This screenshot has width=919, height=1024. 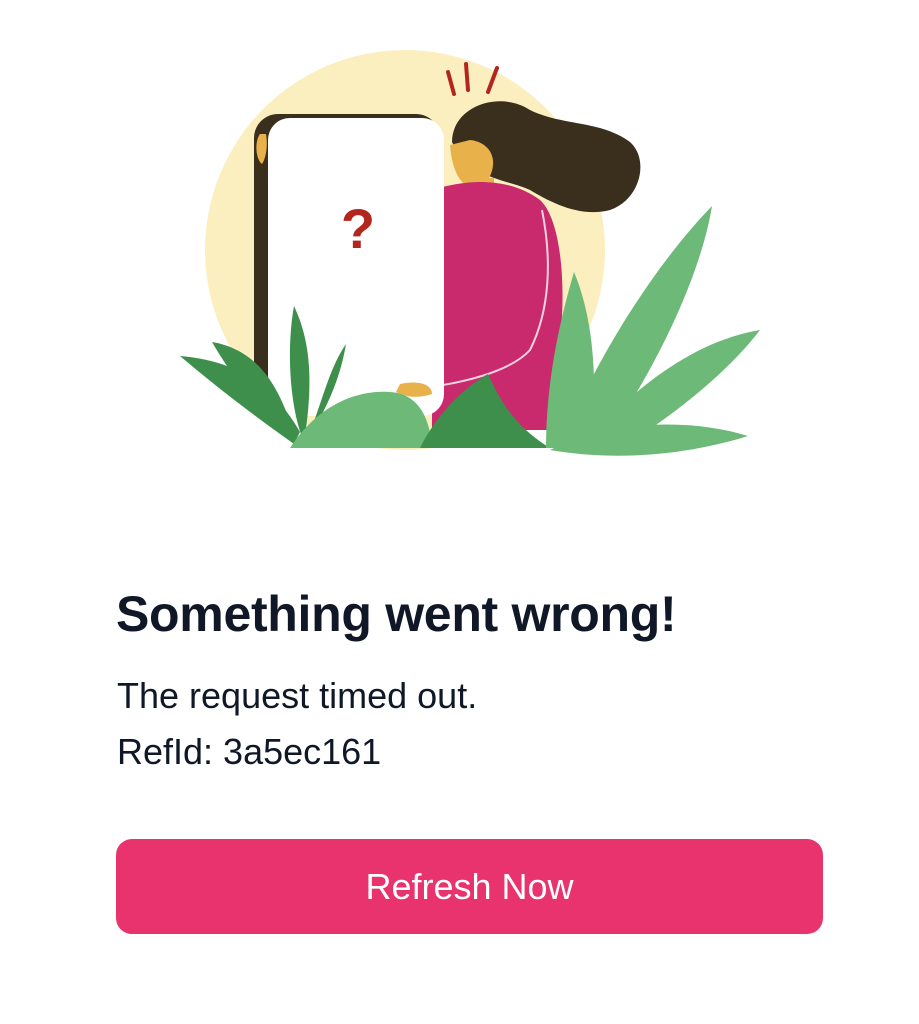 What do you see at coordinates (358, 228) in the screenshot?
I see `question-mark-icon: ?` at bounding box center [358, 228].